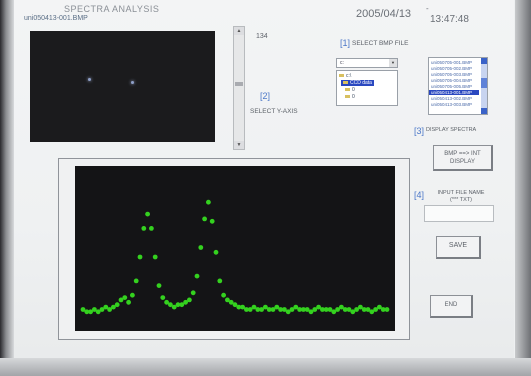 The image size is (531, 376). Describe the element at coordinates (262, 36) in the screenshot. I see `y-axis-value: 134` at that location.